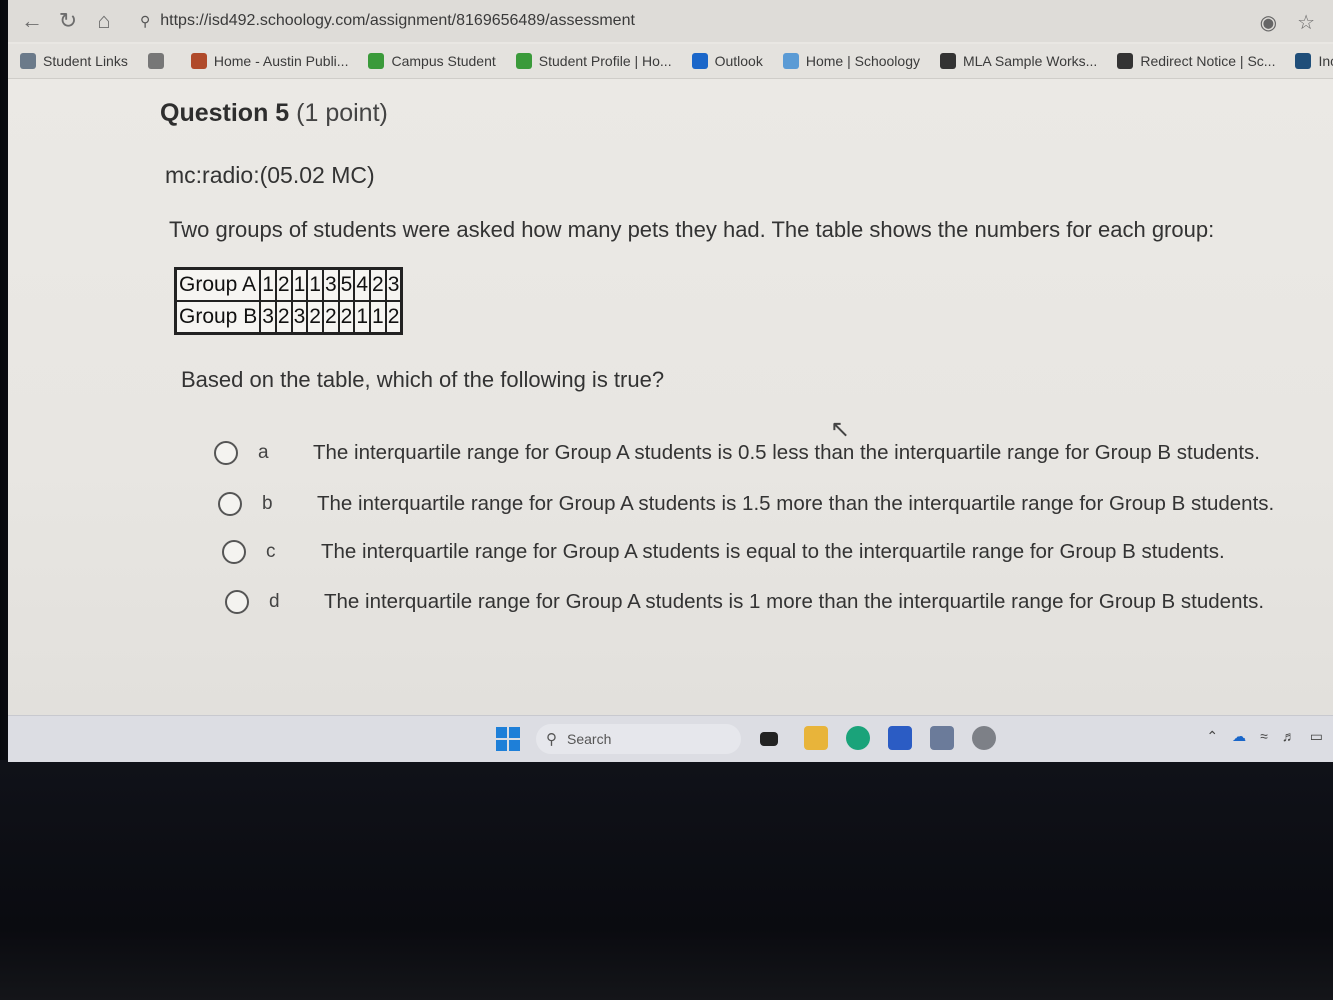 The image size is (1333, 1000). Describe the element at coordinates (28, 61) in the screenshot. I see `student-links-icon` at that location.